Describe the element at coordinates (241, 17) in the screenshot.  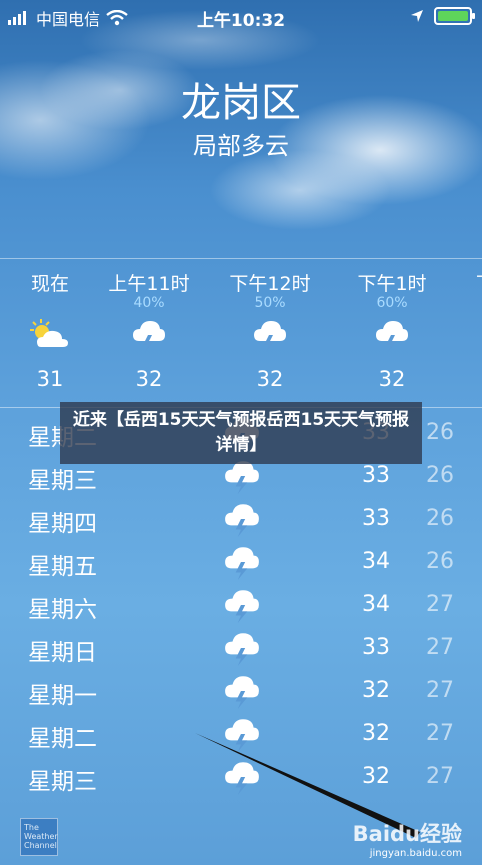
I see `status-bar: 中国电信 上午10:32` at that location.